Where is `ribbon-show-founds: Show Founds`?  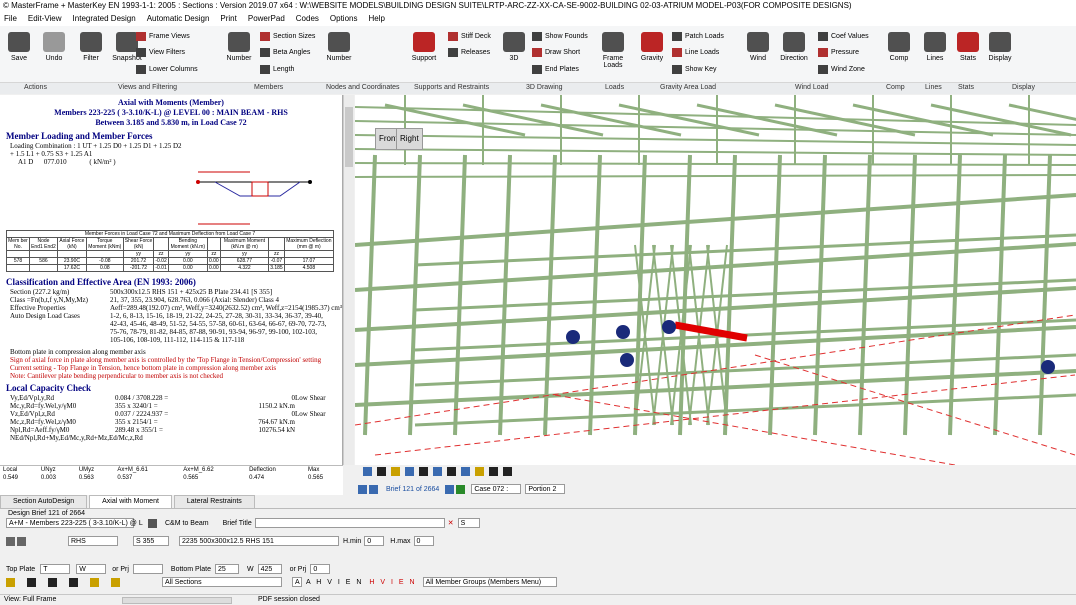
ribbon-show-founds: Show Founds is located at coordinates (560, 36).